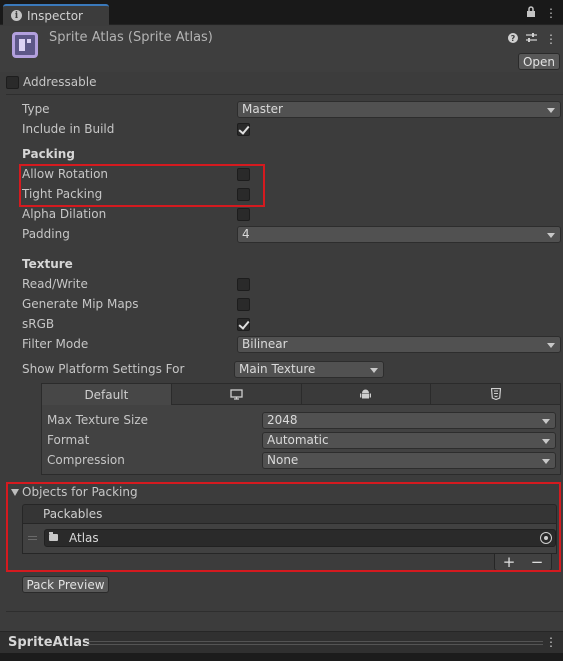 This screenshot has height=661, width=563. What do you see at coordinates (399, 109) in the screenshot?
I see `type-dropdown: Master` at bounding box center [399, 109].